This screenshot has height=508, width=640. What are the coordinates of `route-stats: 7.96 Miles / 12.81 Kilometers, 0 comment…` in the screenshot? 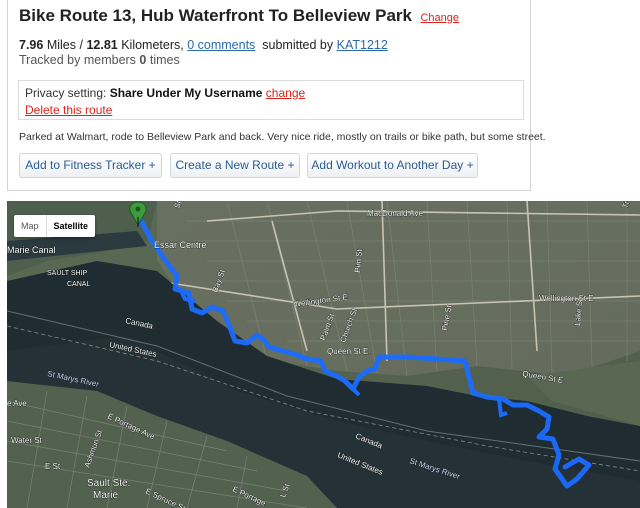 It's located at (203, 45).